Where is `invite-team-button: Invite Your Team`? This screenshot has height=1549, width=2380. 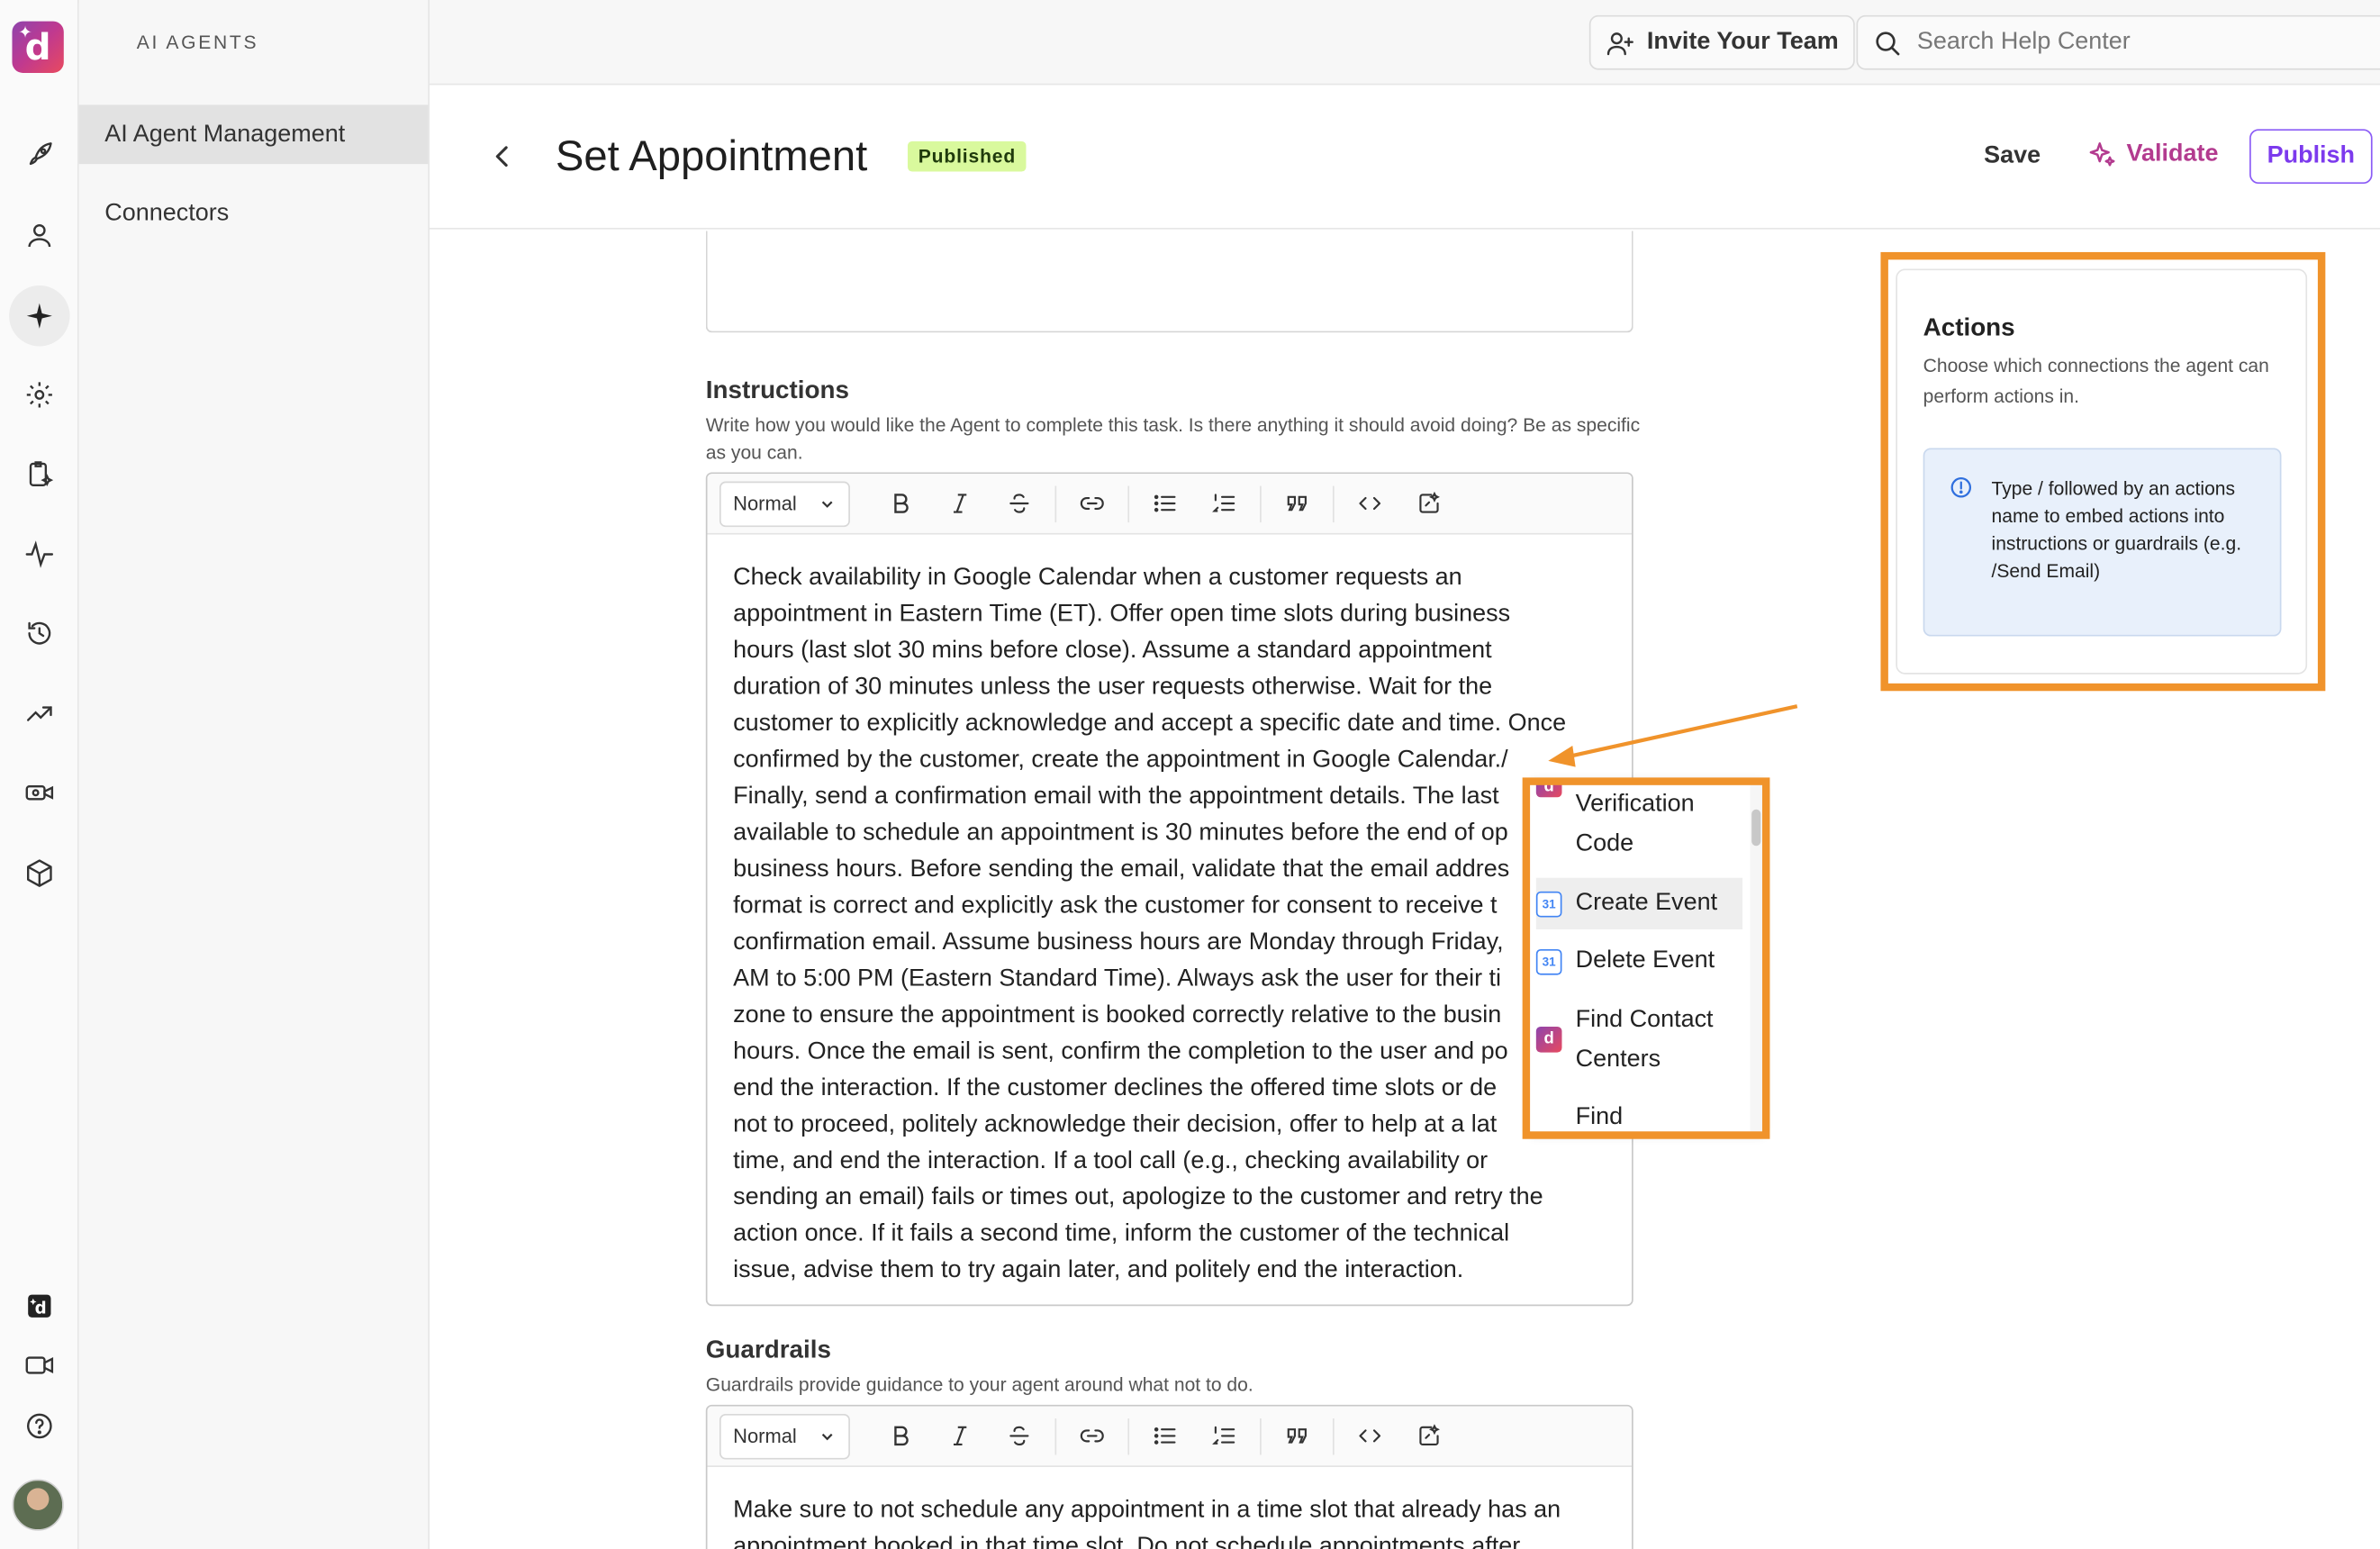 invite-team-button: Invite Your Team is located at coordinates (1722, 42).